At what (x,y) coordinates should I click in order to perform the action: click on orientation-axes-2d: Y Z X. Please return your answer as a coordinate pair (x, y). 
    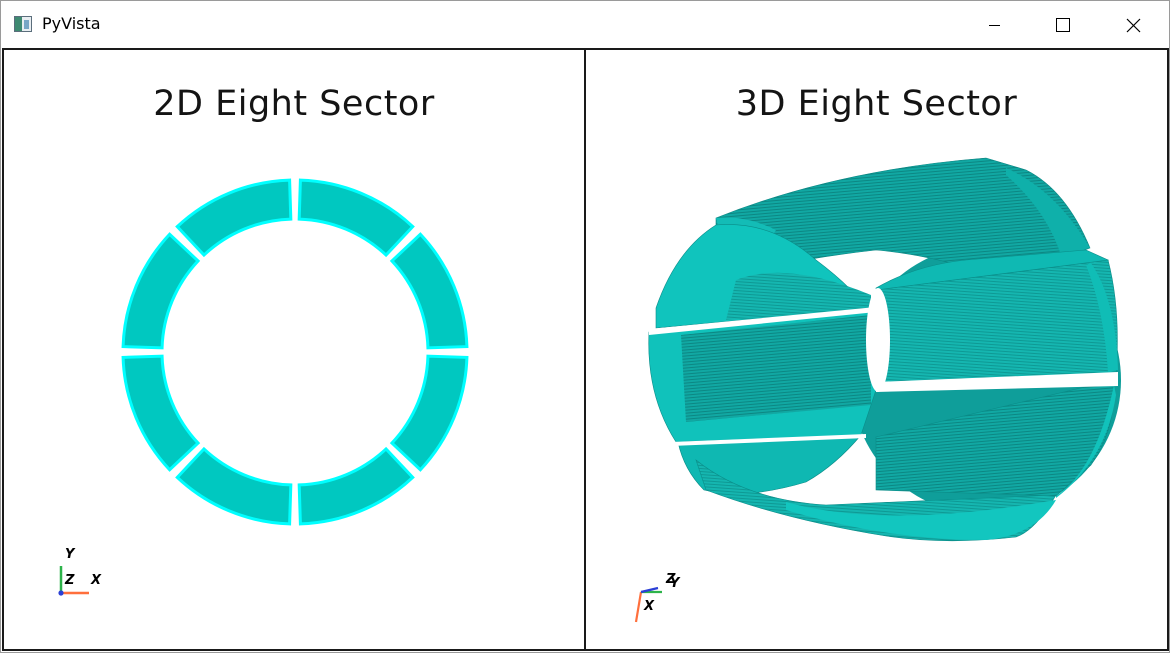
    Looking at the image, I should click on (80, 571).